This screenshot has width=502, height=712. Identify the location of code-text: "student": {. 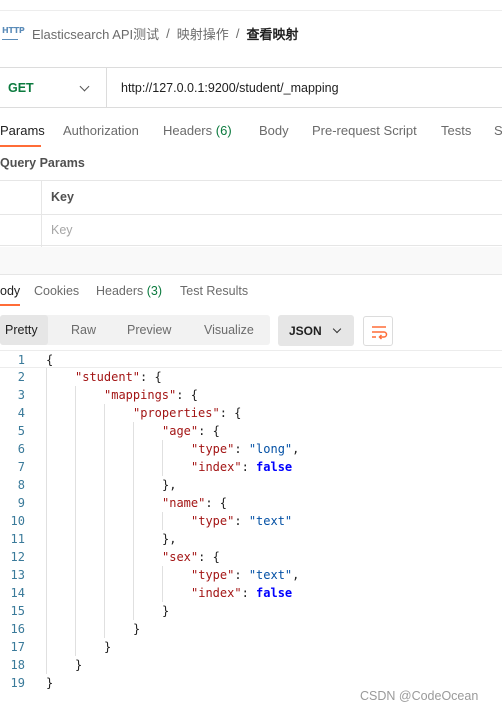
(118, 377).